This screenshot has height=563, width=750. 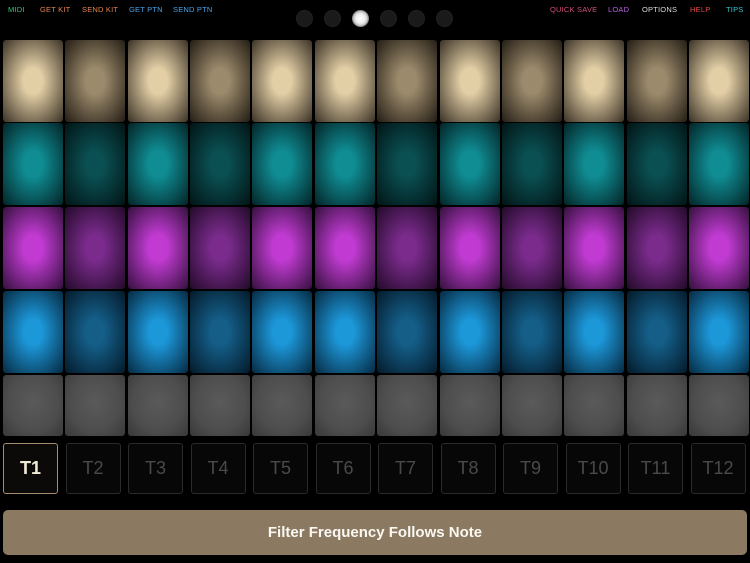 What do you see at coordinates (718, 468) in the screenshot?
I see `track-button-t12: T12` at bounding box center [718, 468].